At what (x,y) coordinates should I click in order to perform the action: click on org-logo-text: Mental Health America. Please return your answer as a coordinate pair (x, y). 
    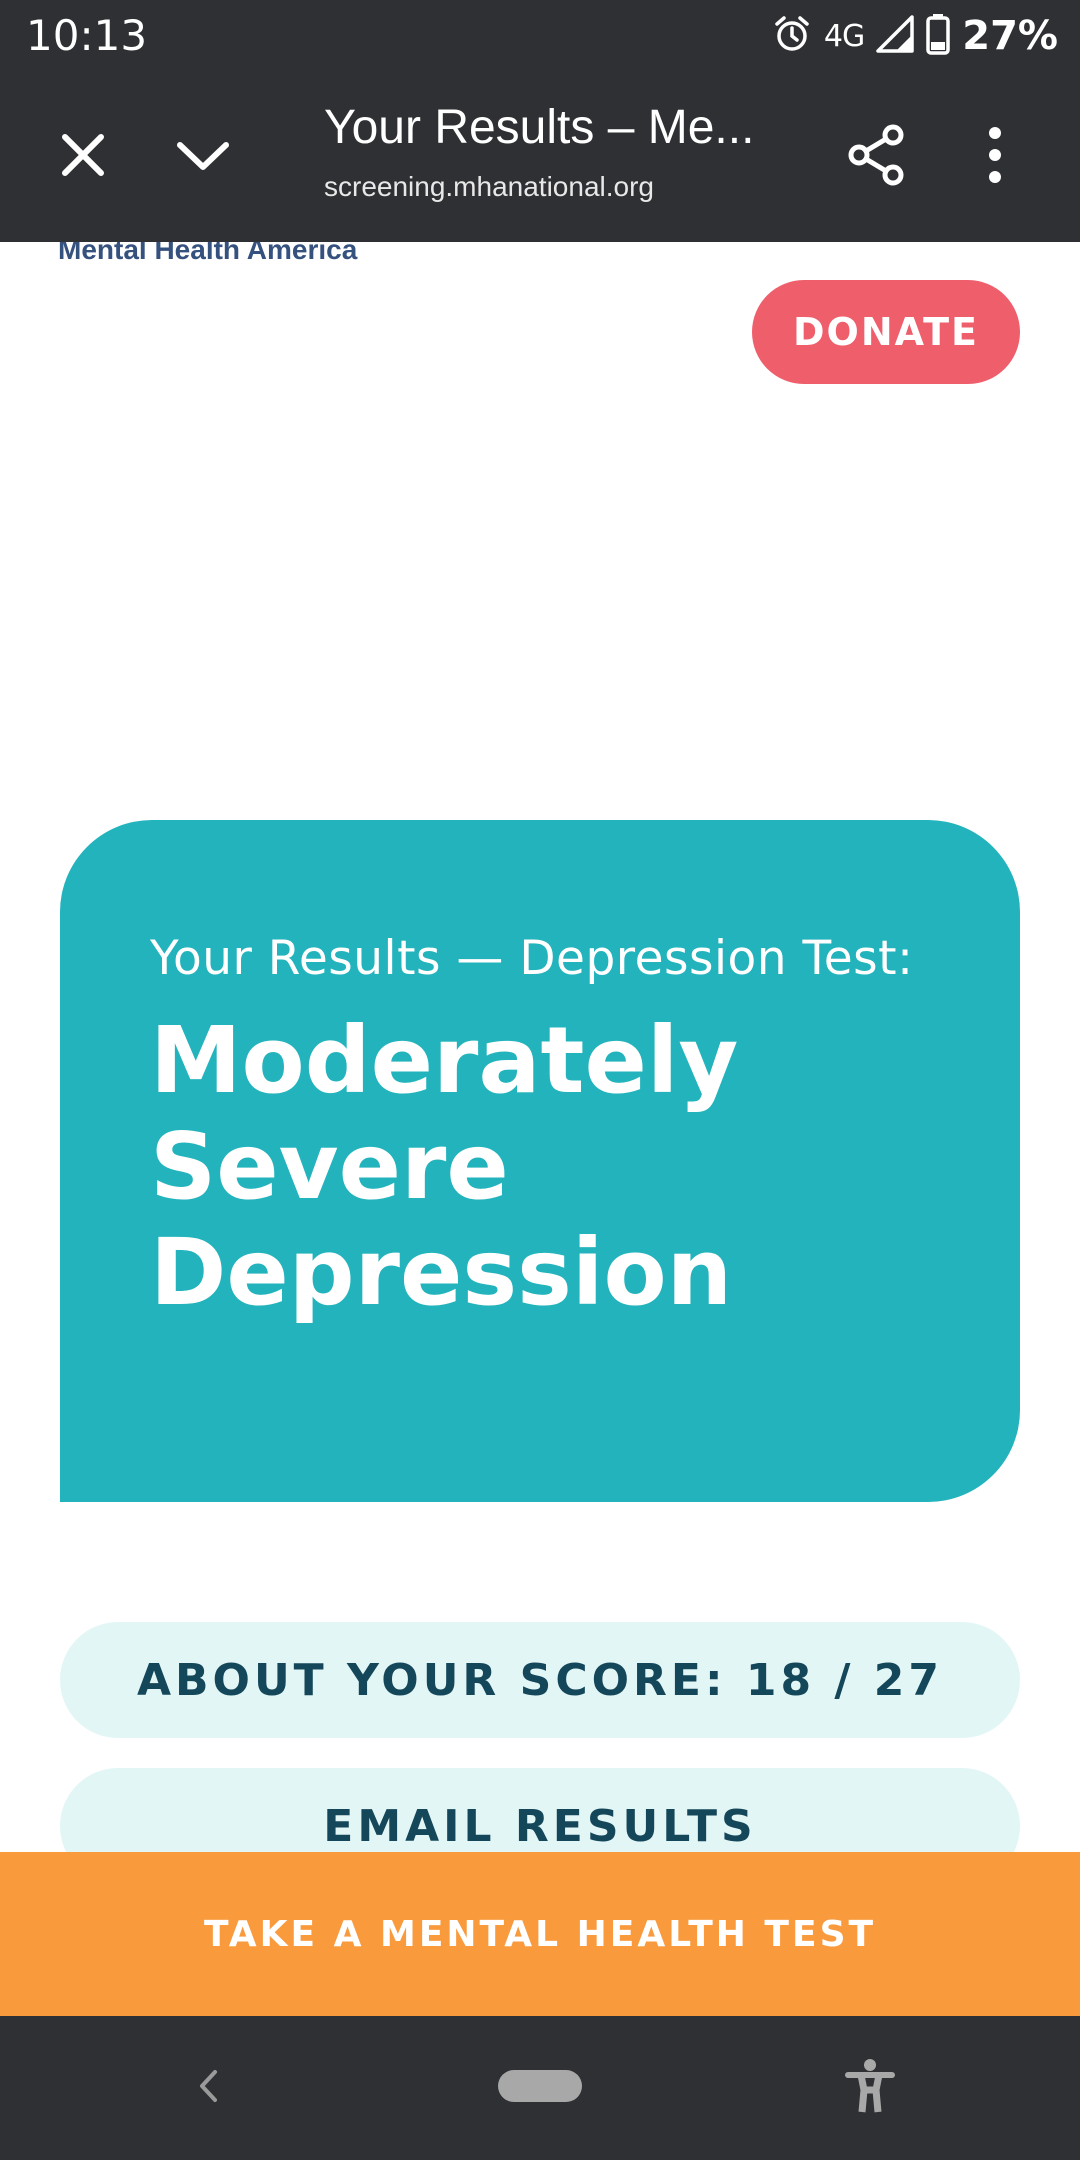
    Looking at the image, I should click on (207, 254).